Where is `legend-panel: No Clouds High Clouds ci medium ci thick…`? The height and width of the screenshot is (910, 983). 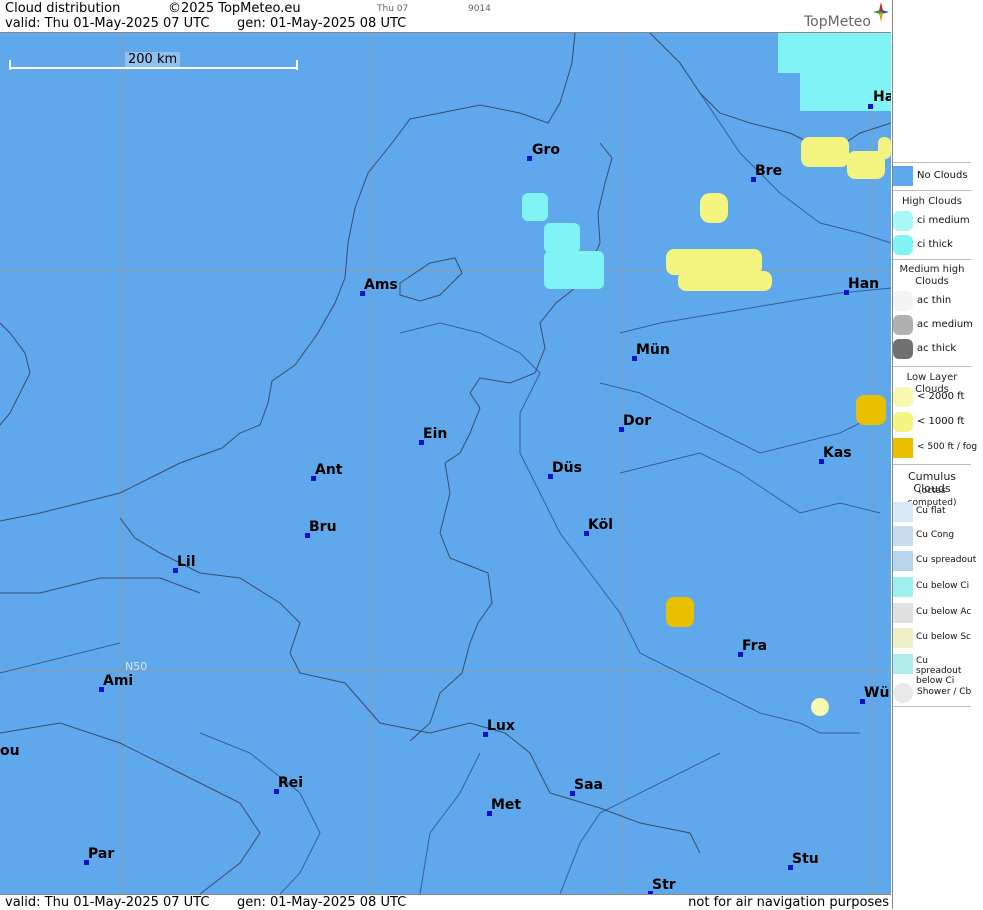
legend-panel: No Clouds High Clouds ci medium ci thick… is located at coordinates (937, 454).